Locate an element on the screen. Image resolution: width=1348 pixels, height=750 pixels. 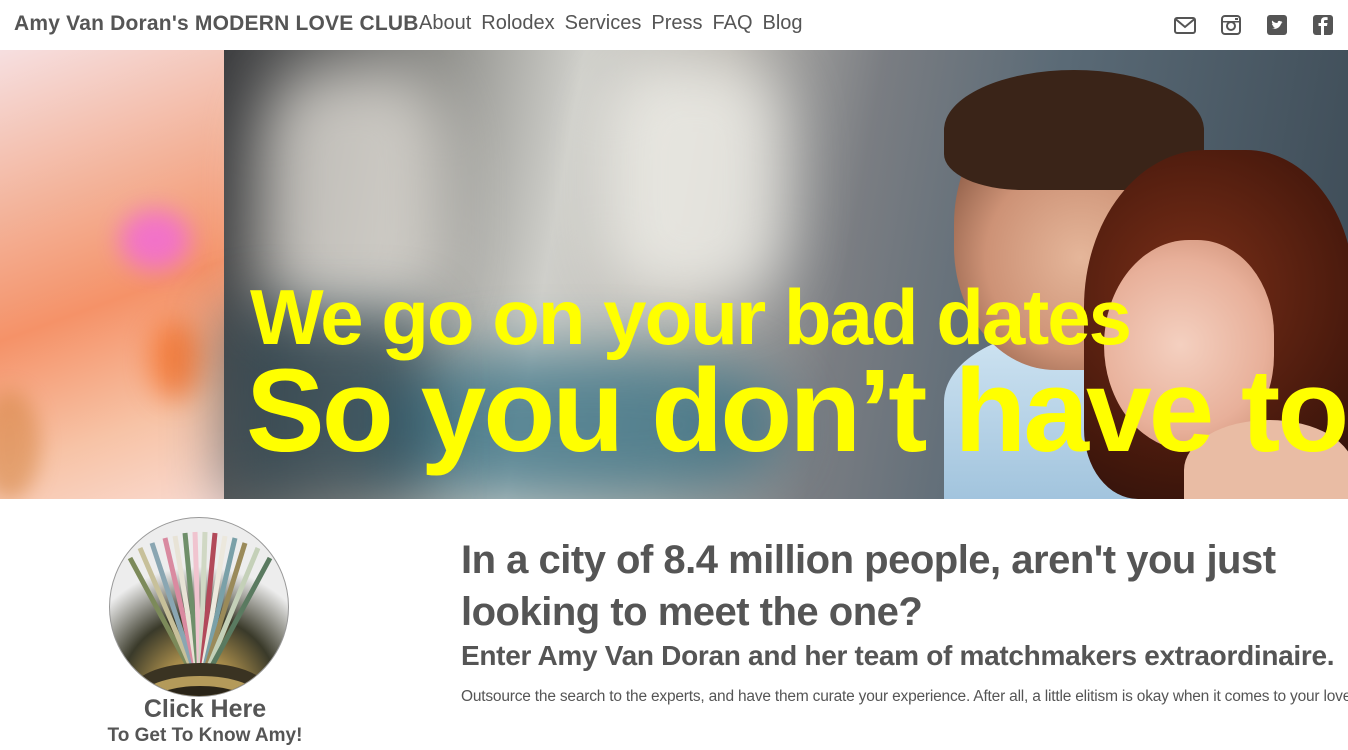
nav-rolodex: Rolodex is located at coordinates (517, 23).